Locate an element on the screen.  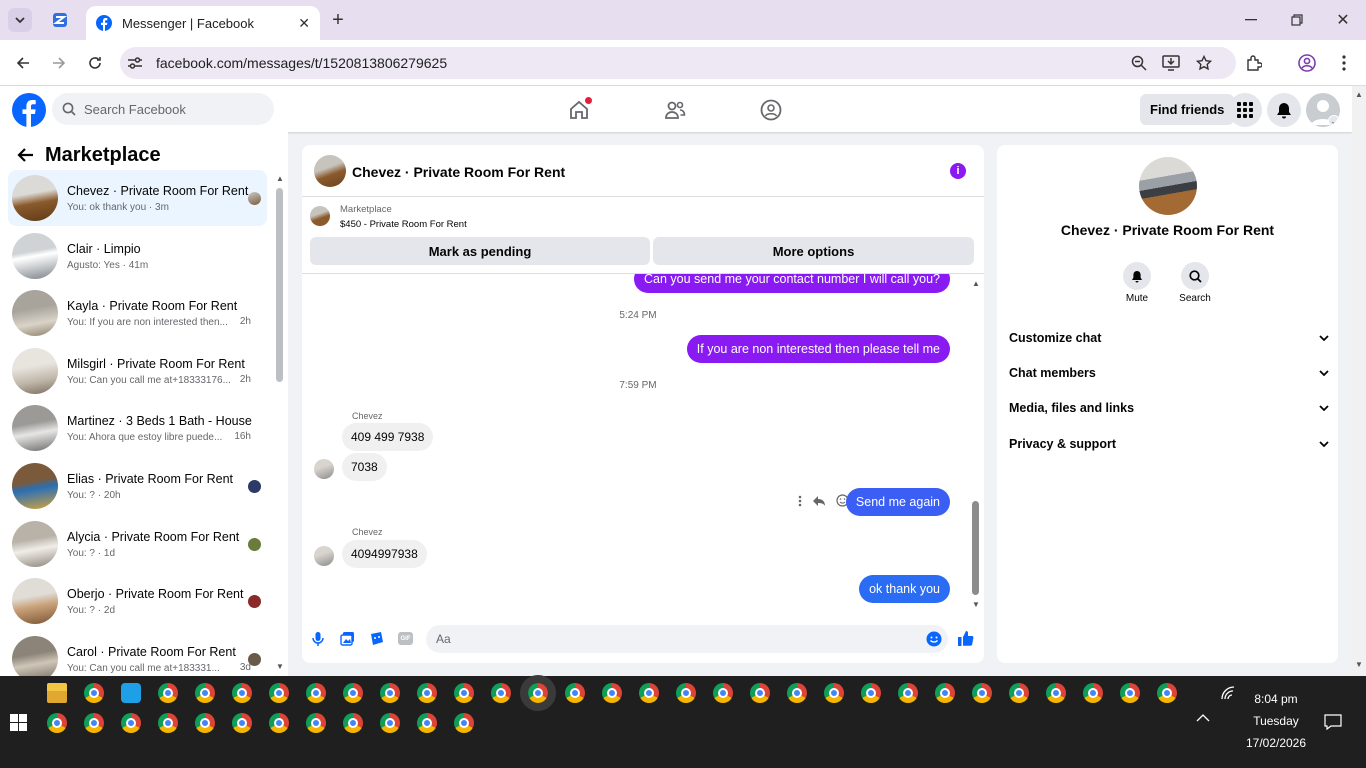
profile-picture is located at coordinates (1168, 186).